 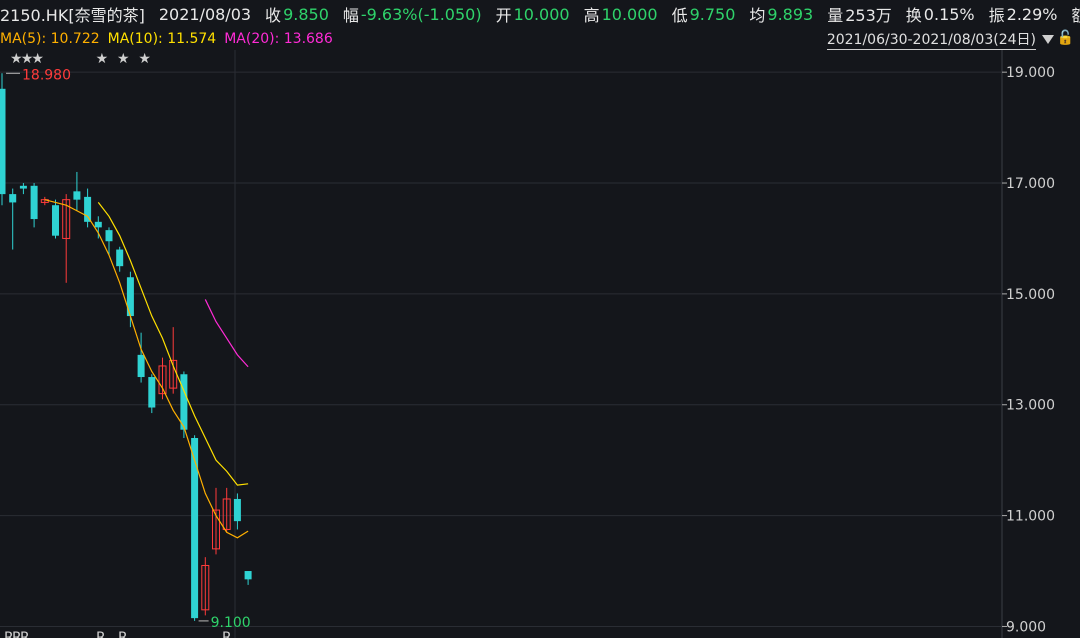 I want to click on chevron-down-icon, so click(x=1048, y=39).